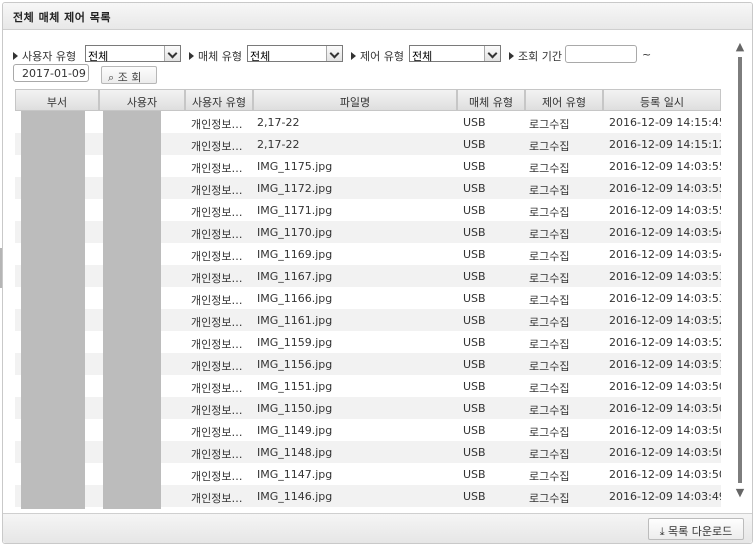 The image size is (756, 547). I want to click on cell-filename: IMG_1149.jpg, so click(295, 430).